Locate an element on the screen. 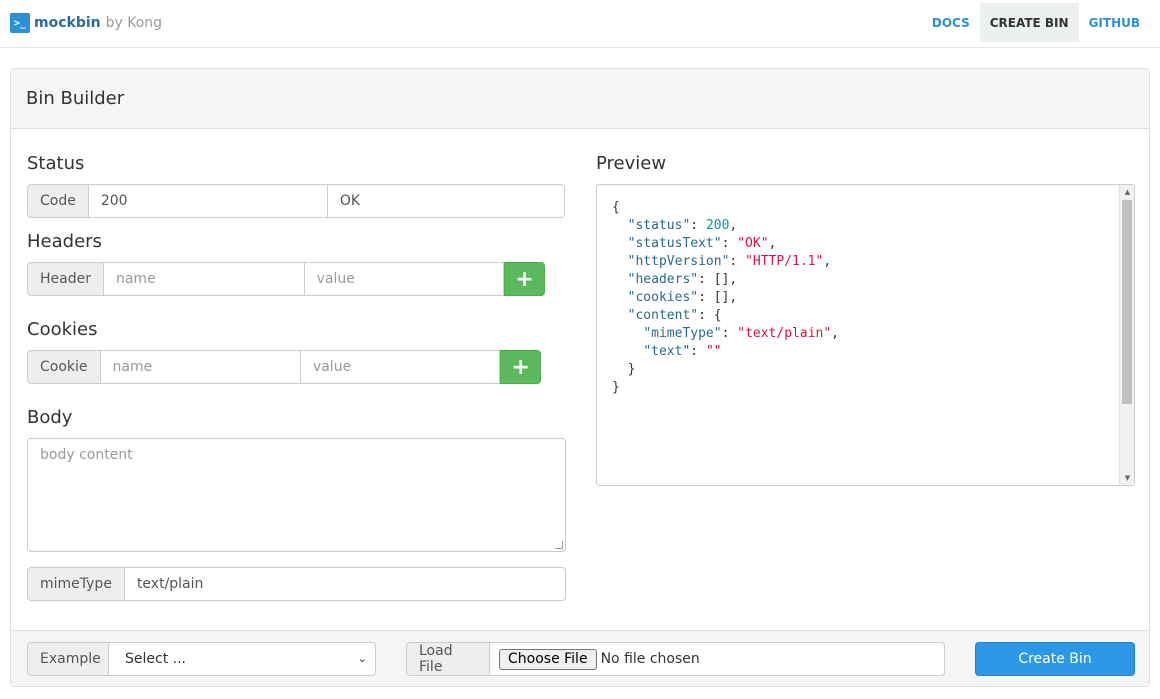 The height and width of the screenshot is (699, 1160). status-group: Code 200 OK is located at coordinates (296, 201).